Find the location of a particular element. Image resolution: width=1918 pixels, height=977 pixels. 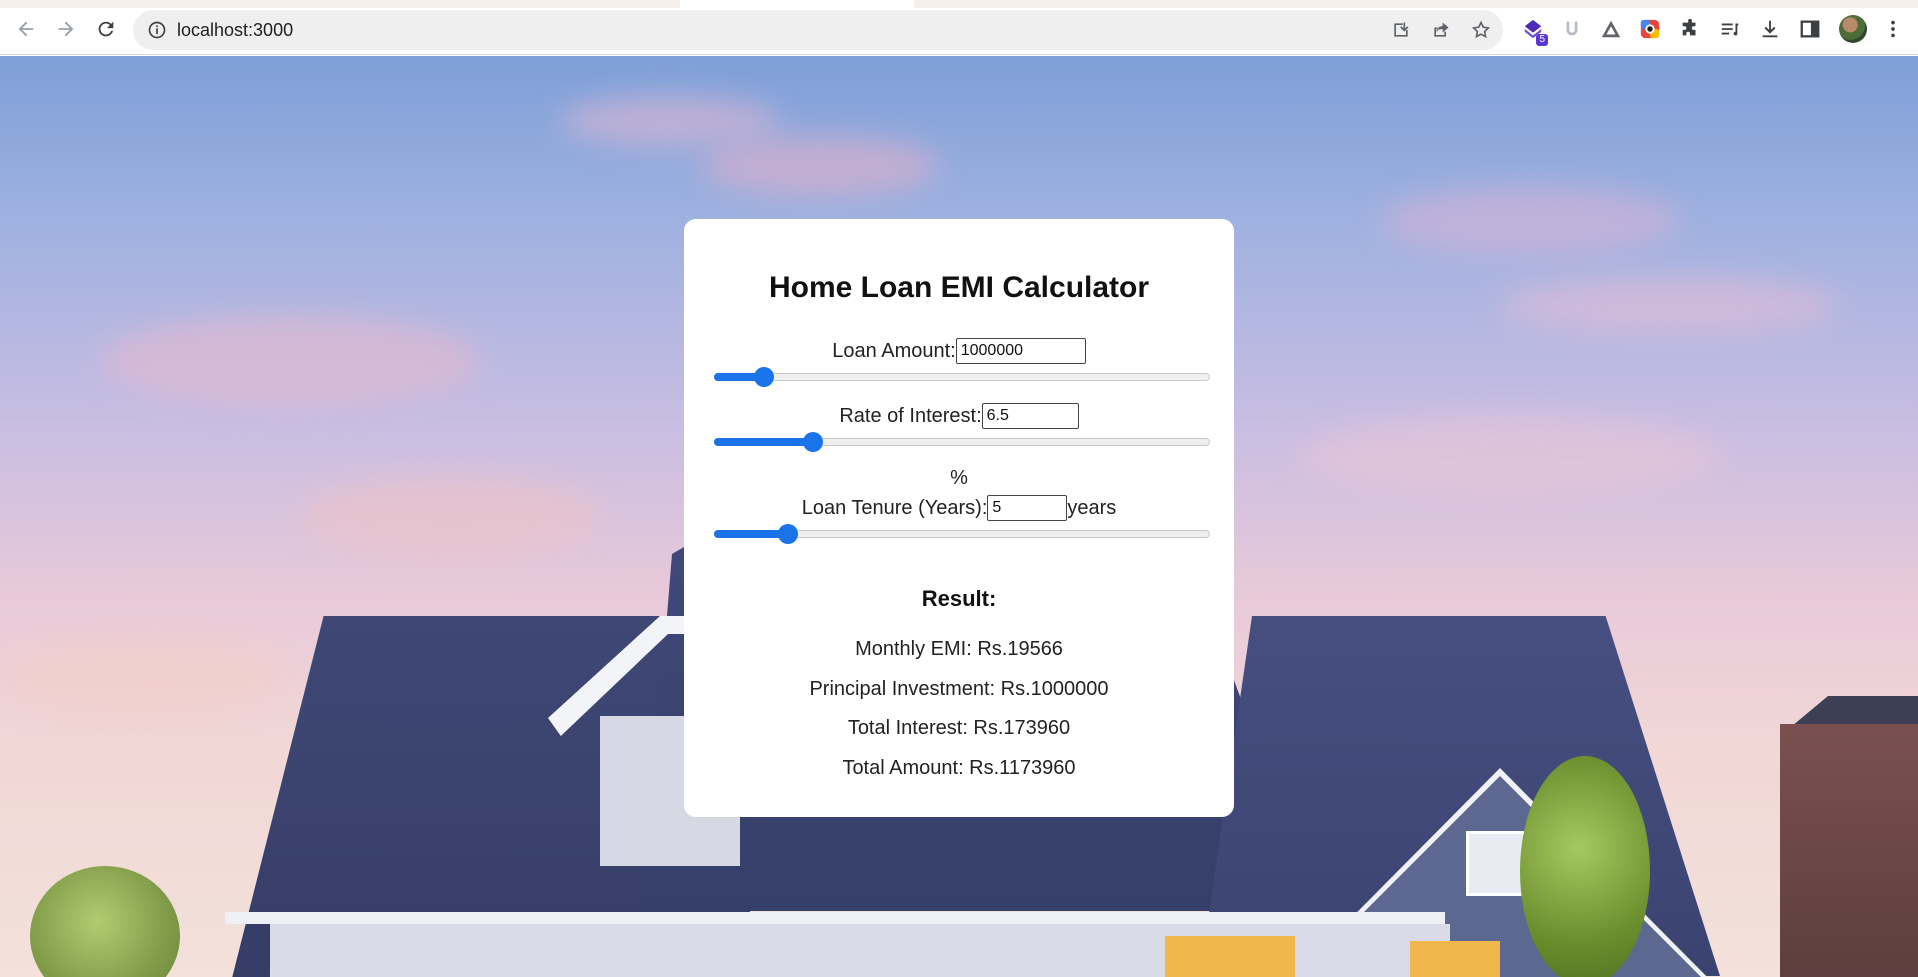

rate-of-interest-label: Rate of Interest: is located at coordinates (910, 415).